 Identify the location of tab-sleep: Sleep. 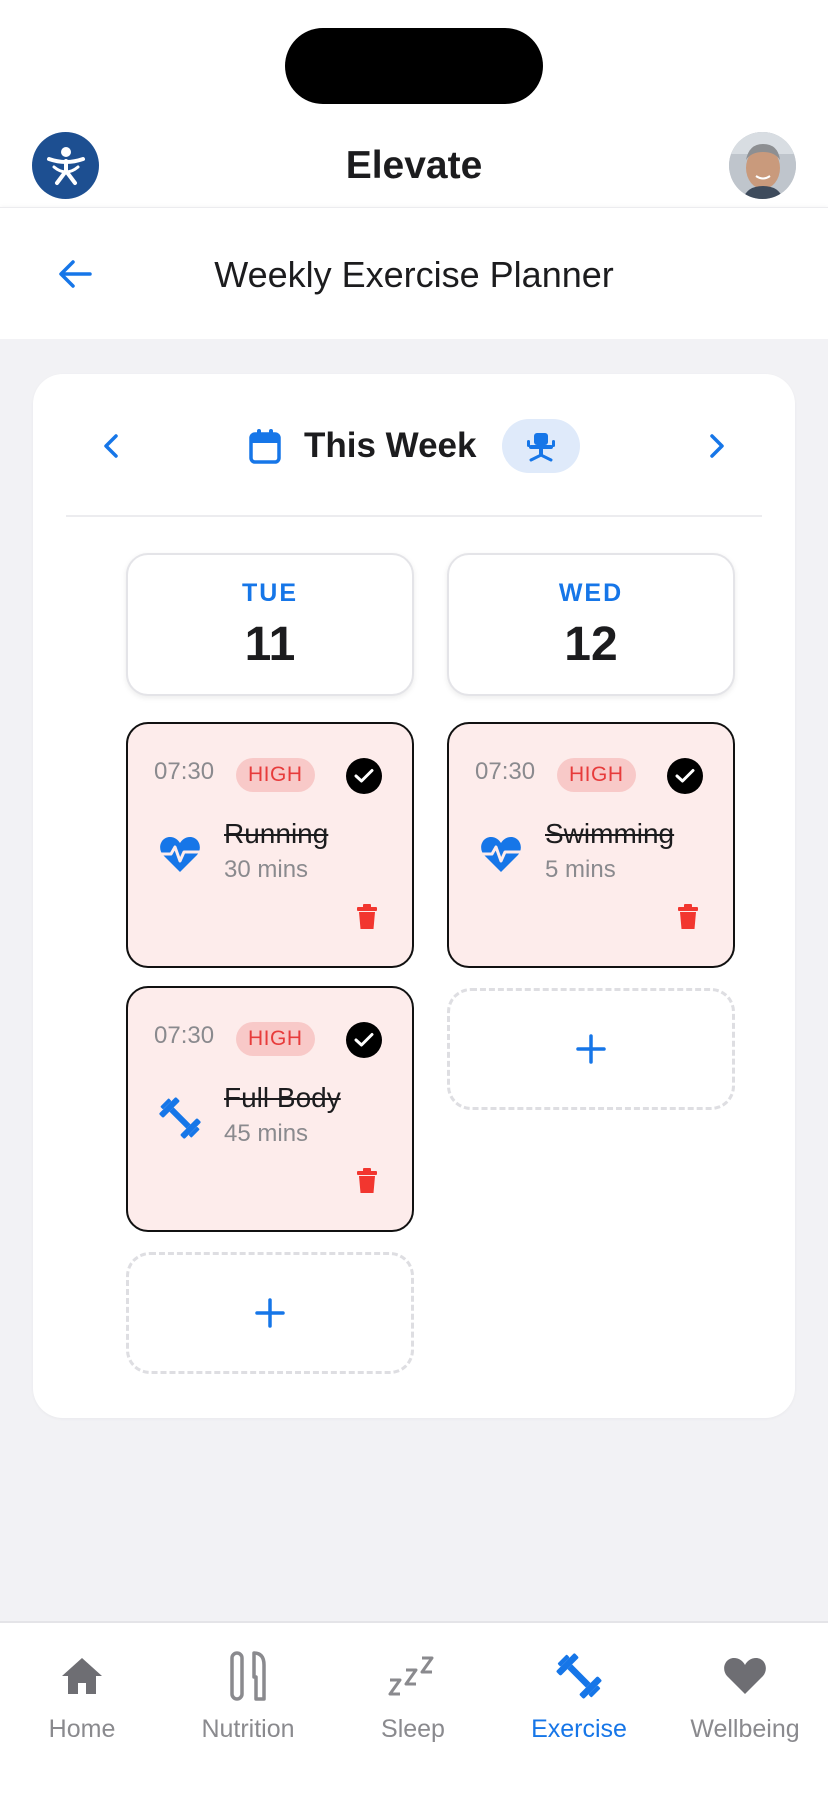
(413, 1701).